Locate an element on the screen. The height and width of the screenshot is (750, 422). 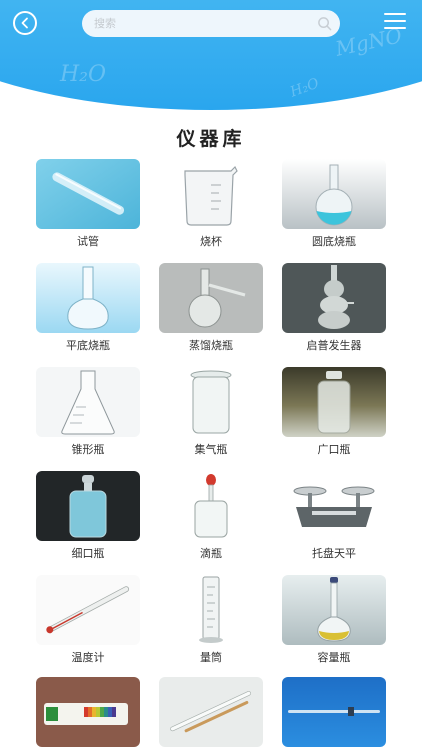
instrument-label: 托盘天平 is located at coordinates (334, 553).